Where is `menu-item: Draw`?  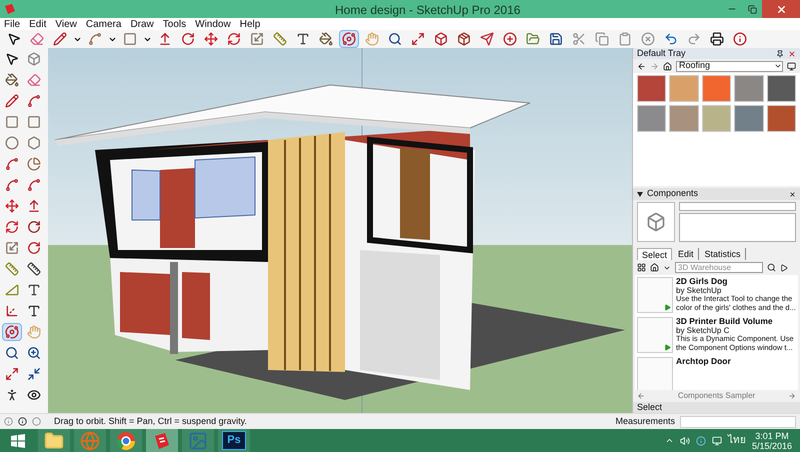 menu-item: Draw is located at coordinates (142, 24).